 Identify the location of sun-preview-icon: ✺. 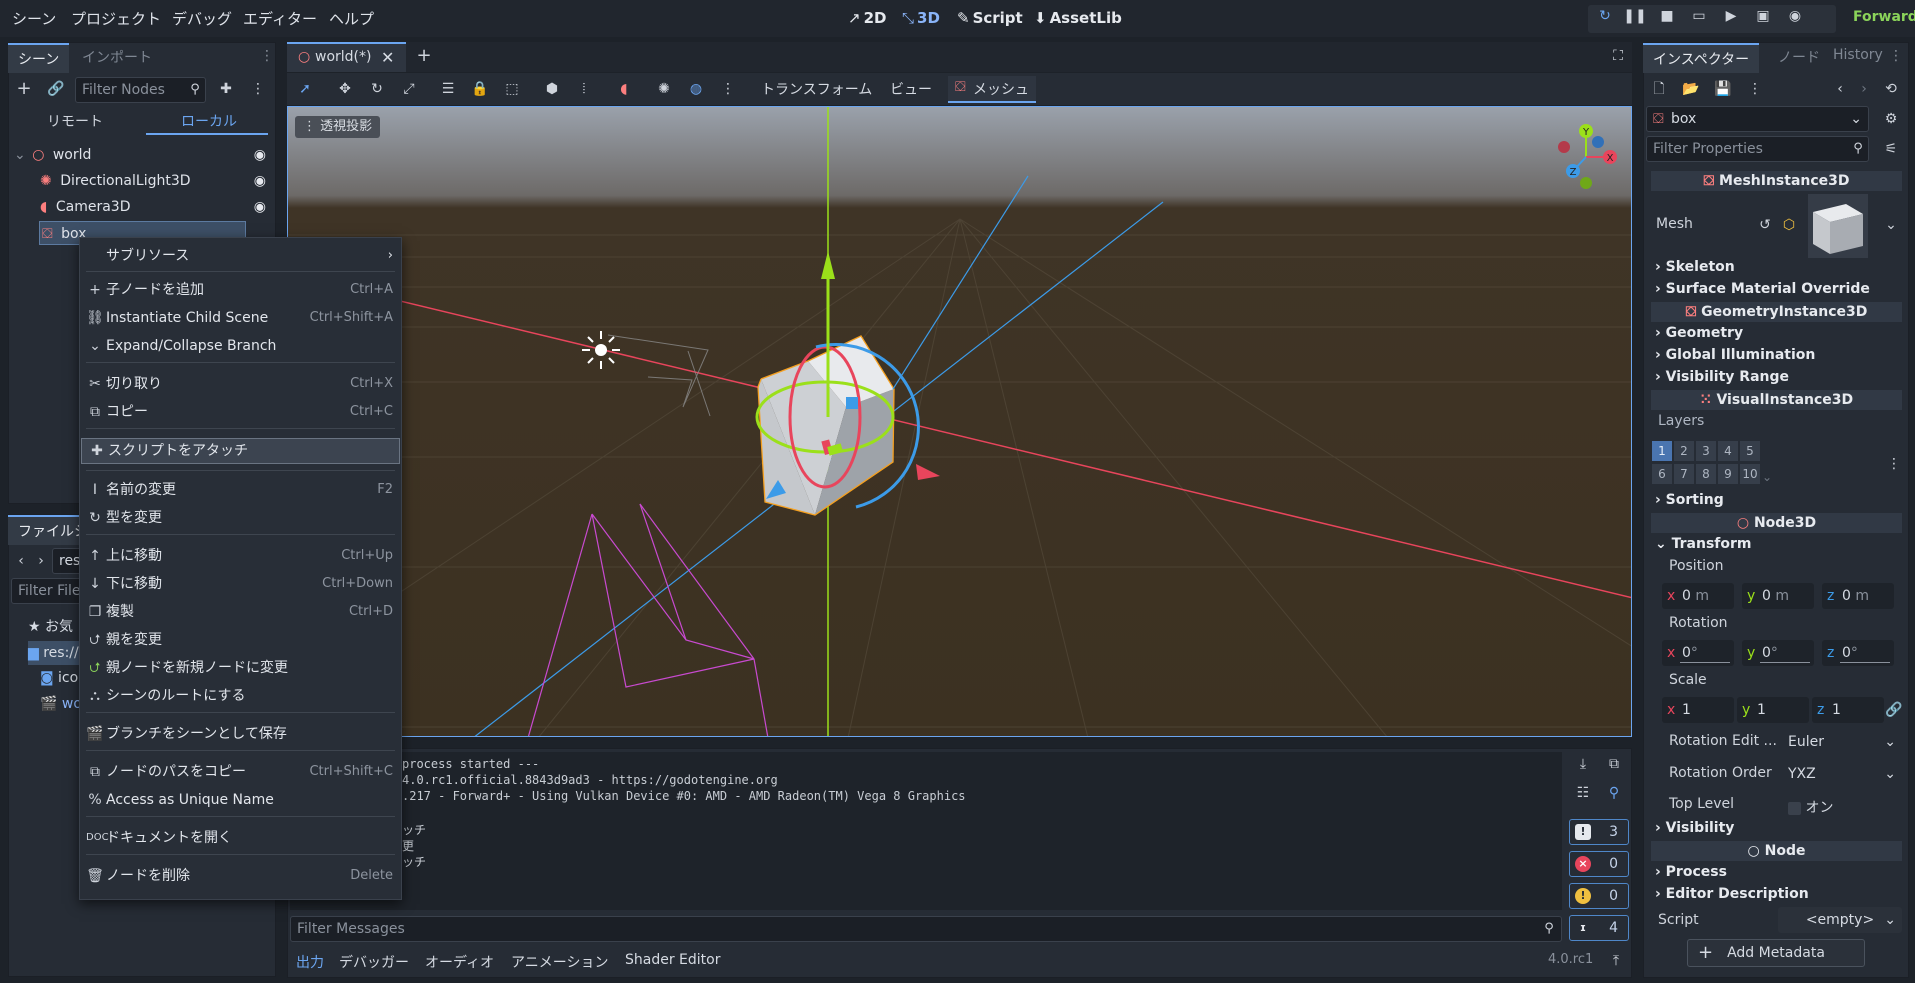
(664, 89).